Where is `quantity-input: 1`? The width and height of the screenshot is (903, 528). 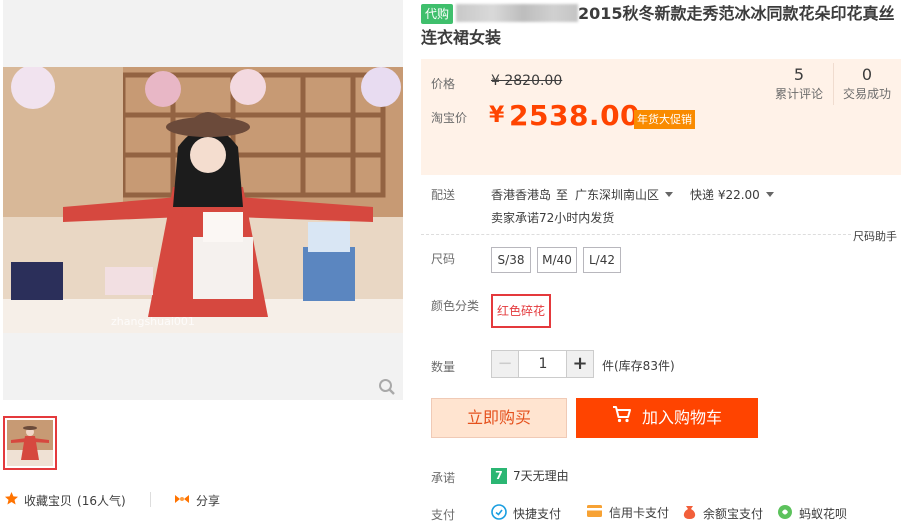
quantity-input: 1 is located at coordinates (543, 364).